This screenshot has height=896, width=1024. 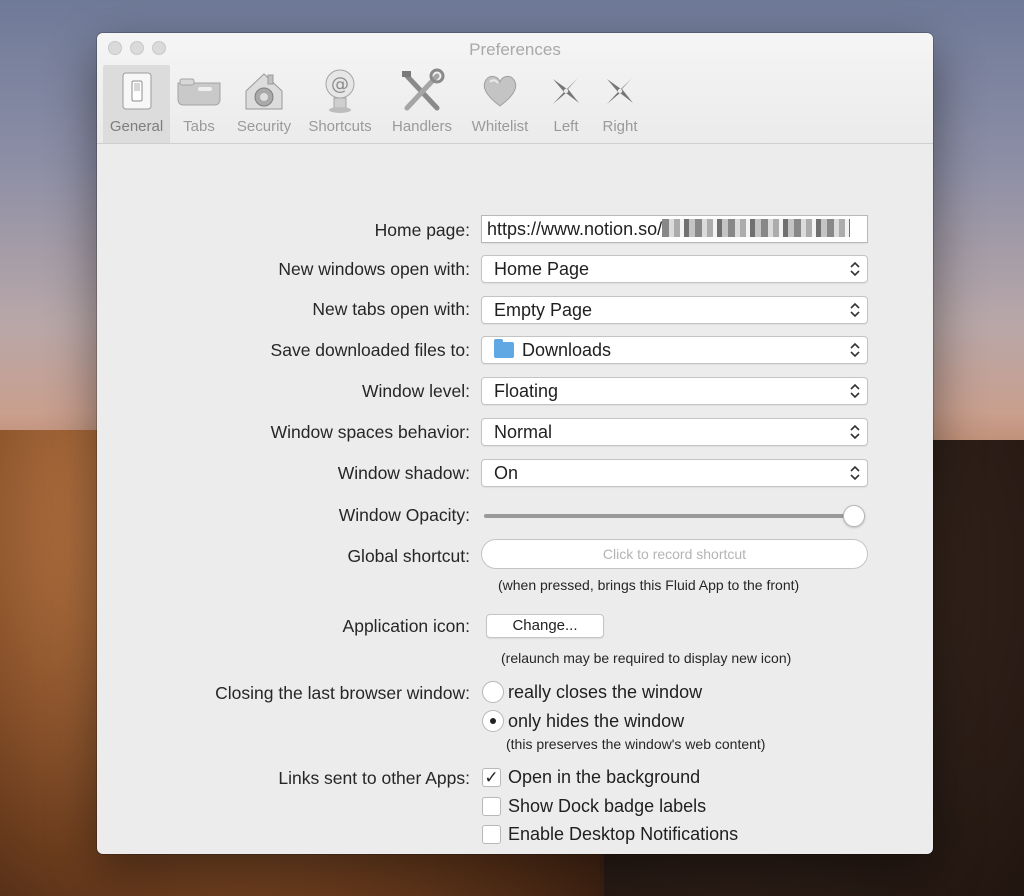 What do you see at coordinates (374, 269) in the screenshot?
I see `new-windows-label: New windows open with:` at bounding box center [374, 269].